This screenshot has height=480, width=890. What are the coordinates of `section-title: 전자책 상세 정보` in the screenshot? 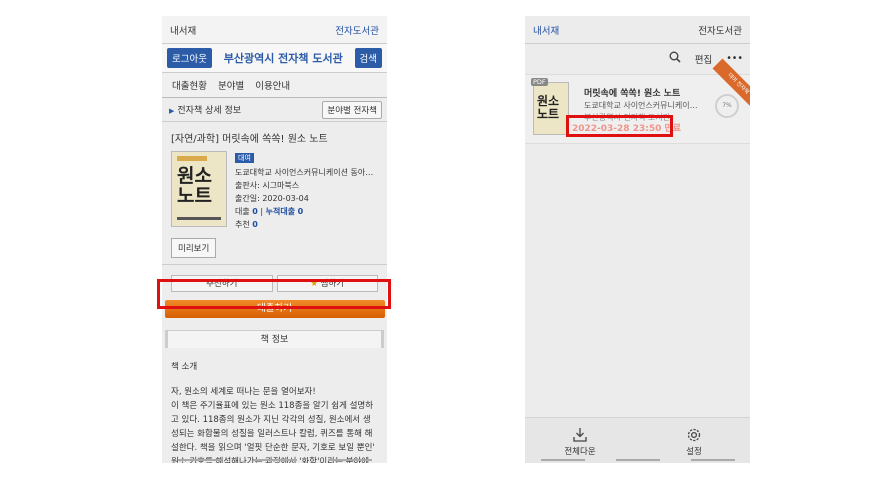 It's located at (209, 111).